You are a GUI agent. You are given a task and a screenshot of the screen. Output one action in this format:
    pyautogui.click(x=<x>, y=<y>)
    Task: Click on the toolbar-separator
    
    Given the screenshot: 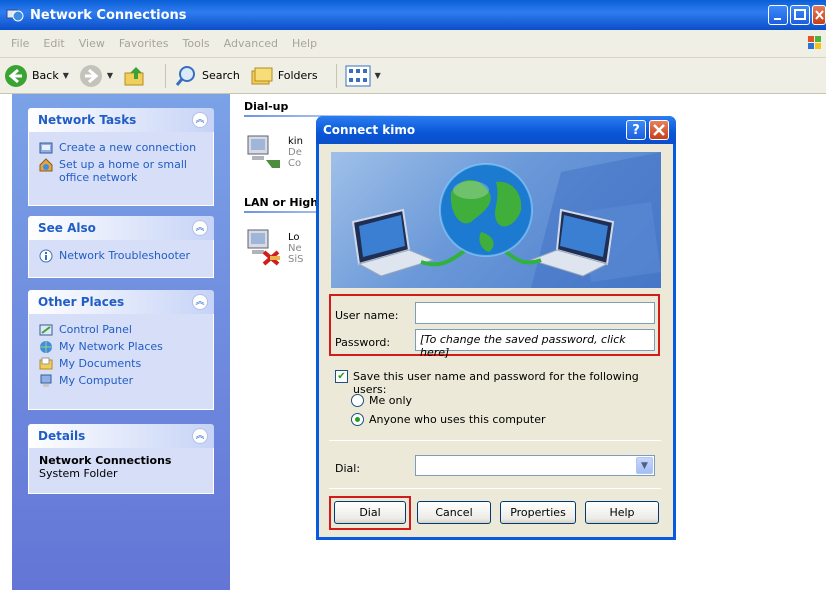 What is the action you would take?
    pyautogui.click(x=336, y=75)
    